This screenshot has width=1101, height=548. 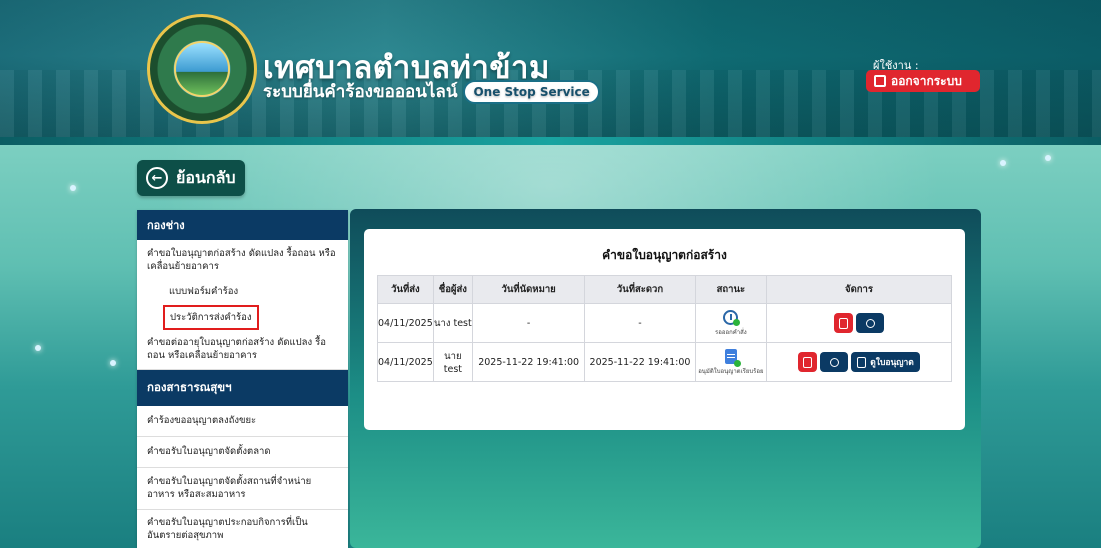 What do you see at coordinates (528, 323) in the screenshot?
I see `cell-appointment: -` at bounding box center [528, 323].